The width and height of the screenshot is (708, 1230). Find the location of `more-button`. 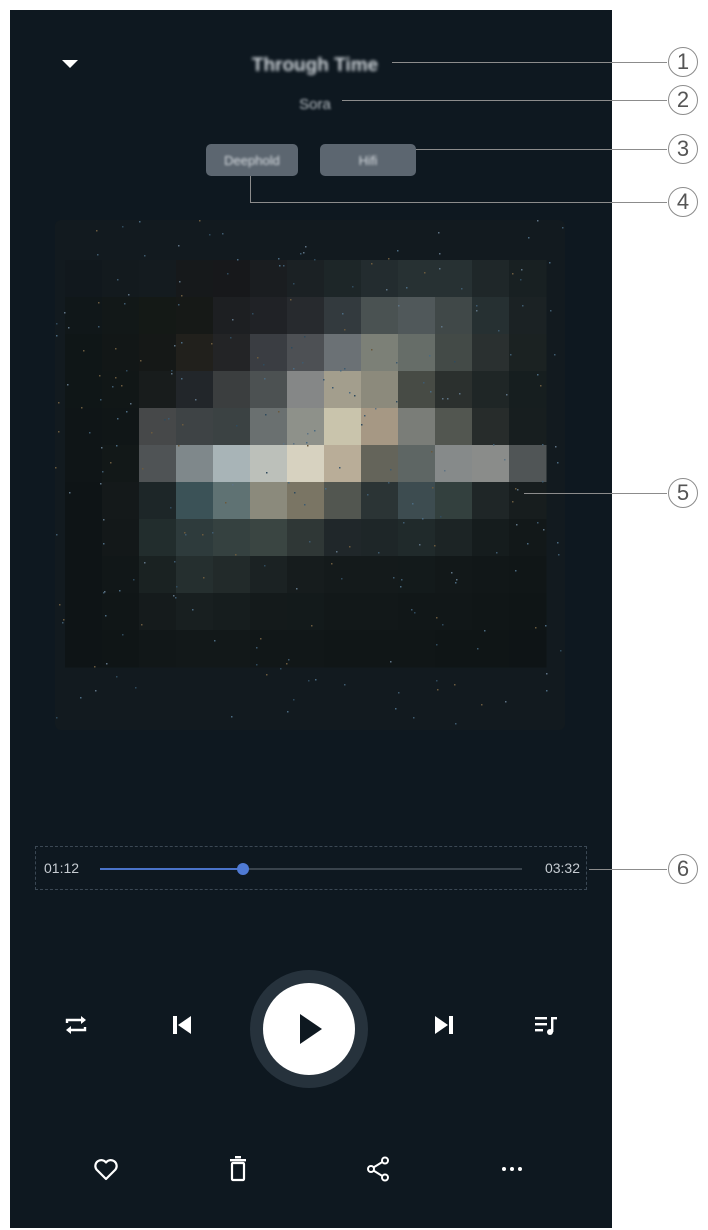

more-button is located at coordinates (512, 1169).